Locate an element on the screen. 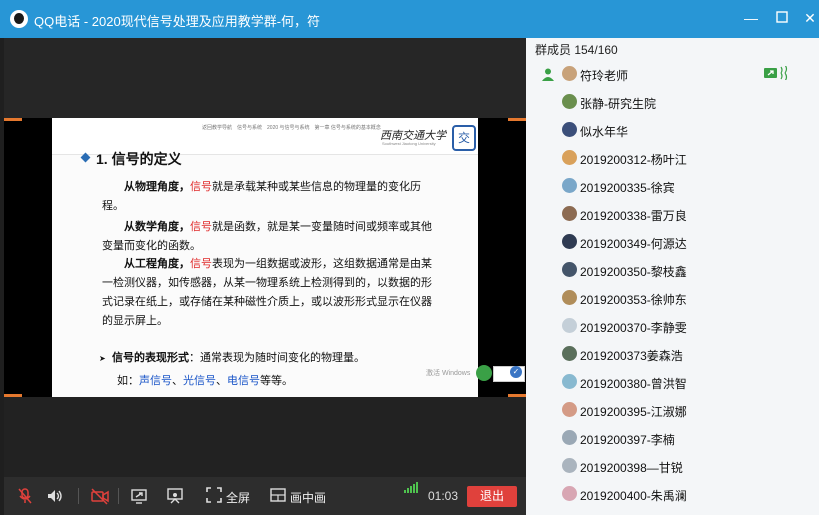 The height and width of the screenshot is (515, 819). member-count-header: 群成员 154/160 is located at coordinates (576, 50).